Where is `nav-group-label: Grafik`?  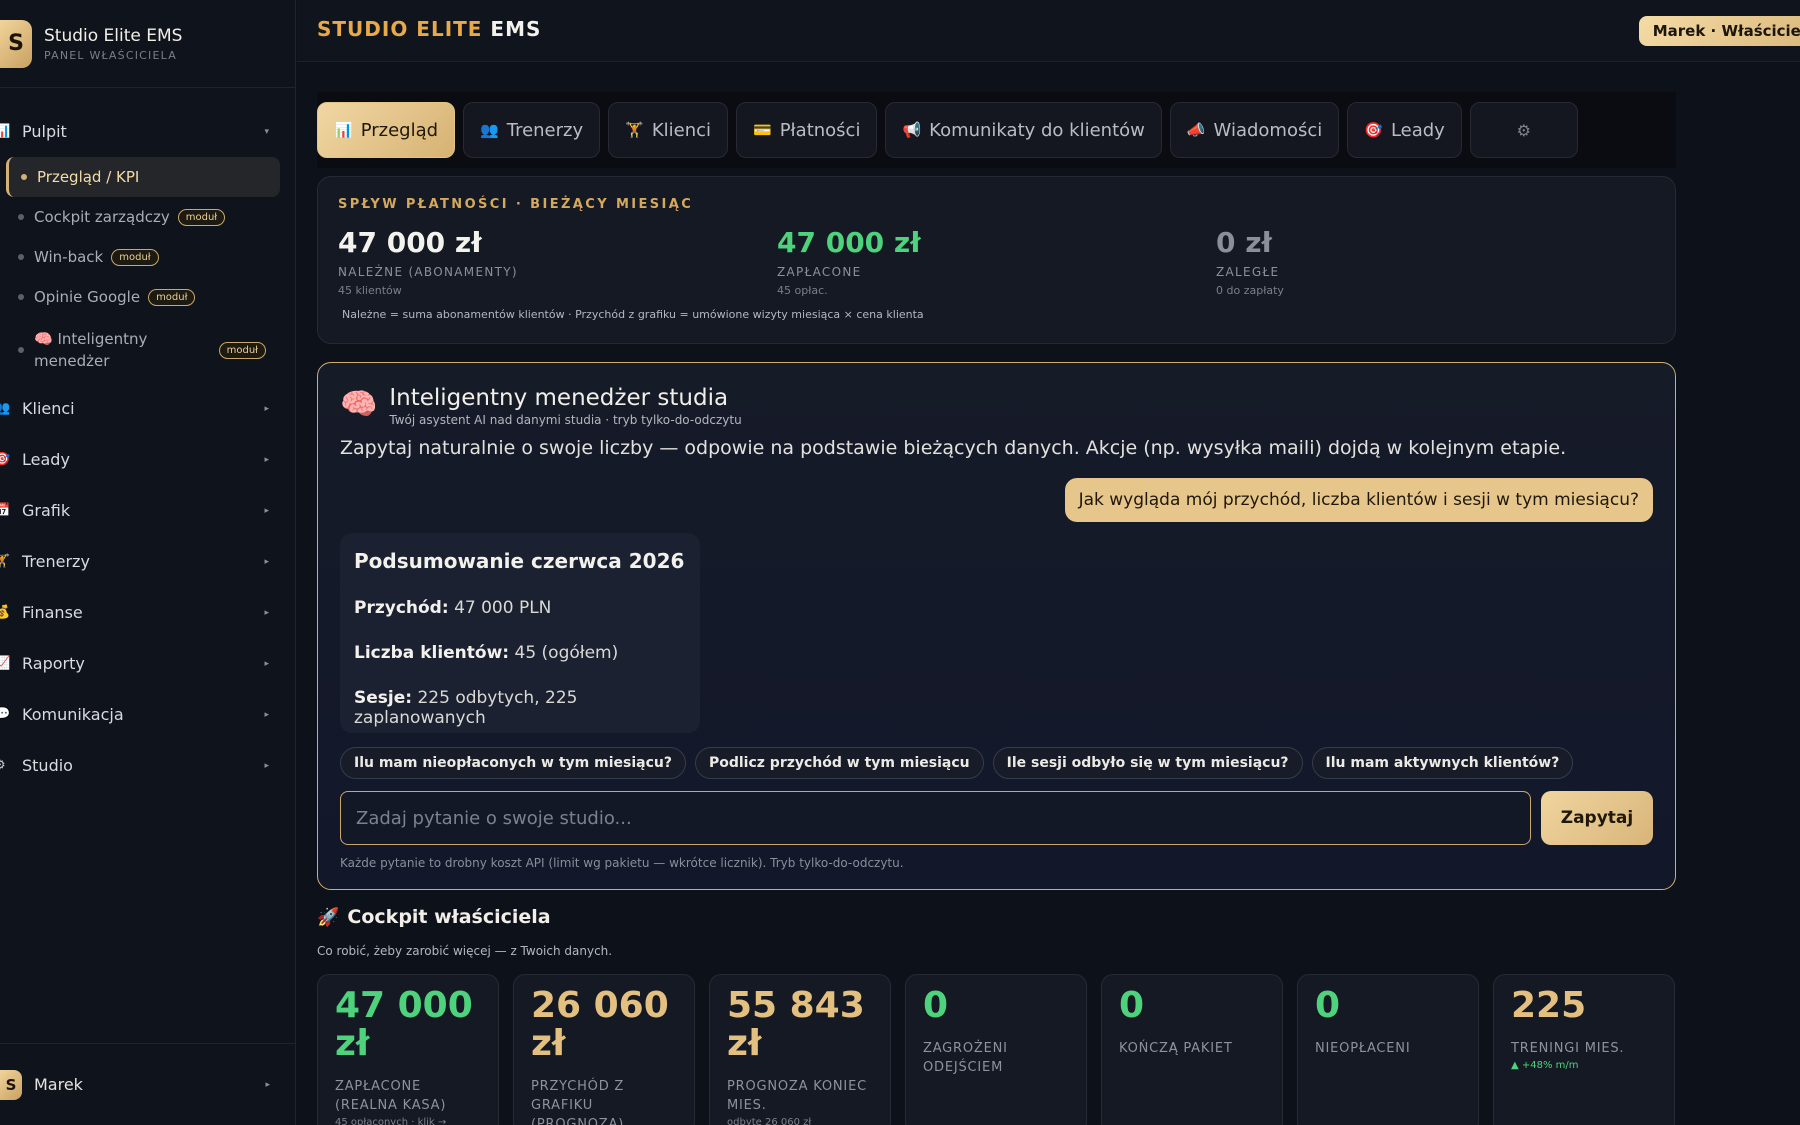 nav-group-label: Grafik is located at coordinates (46, 510).